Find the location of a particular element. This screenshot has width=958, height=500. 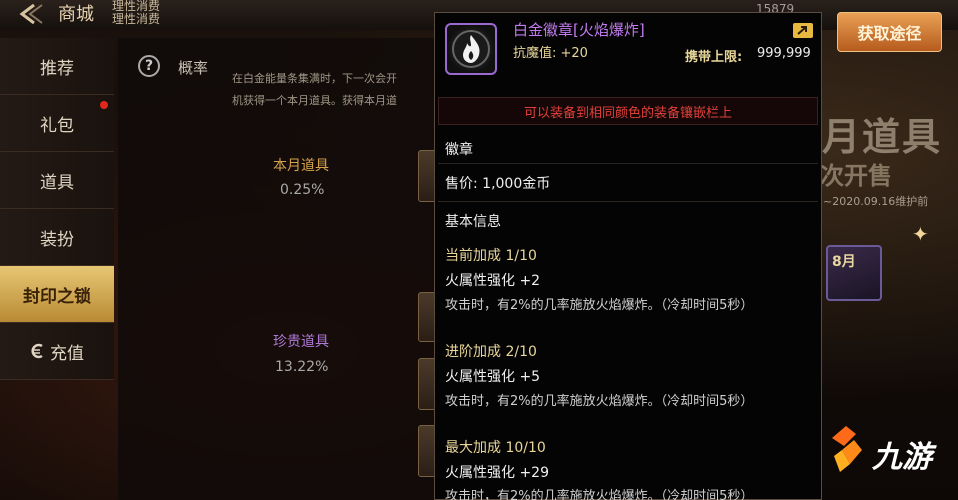

max-stat: 火属性强化 +29 is located at coordinates (497, 473).